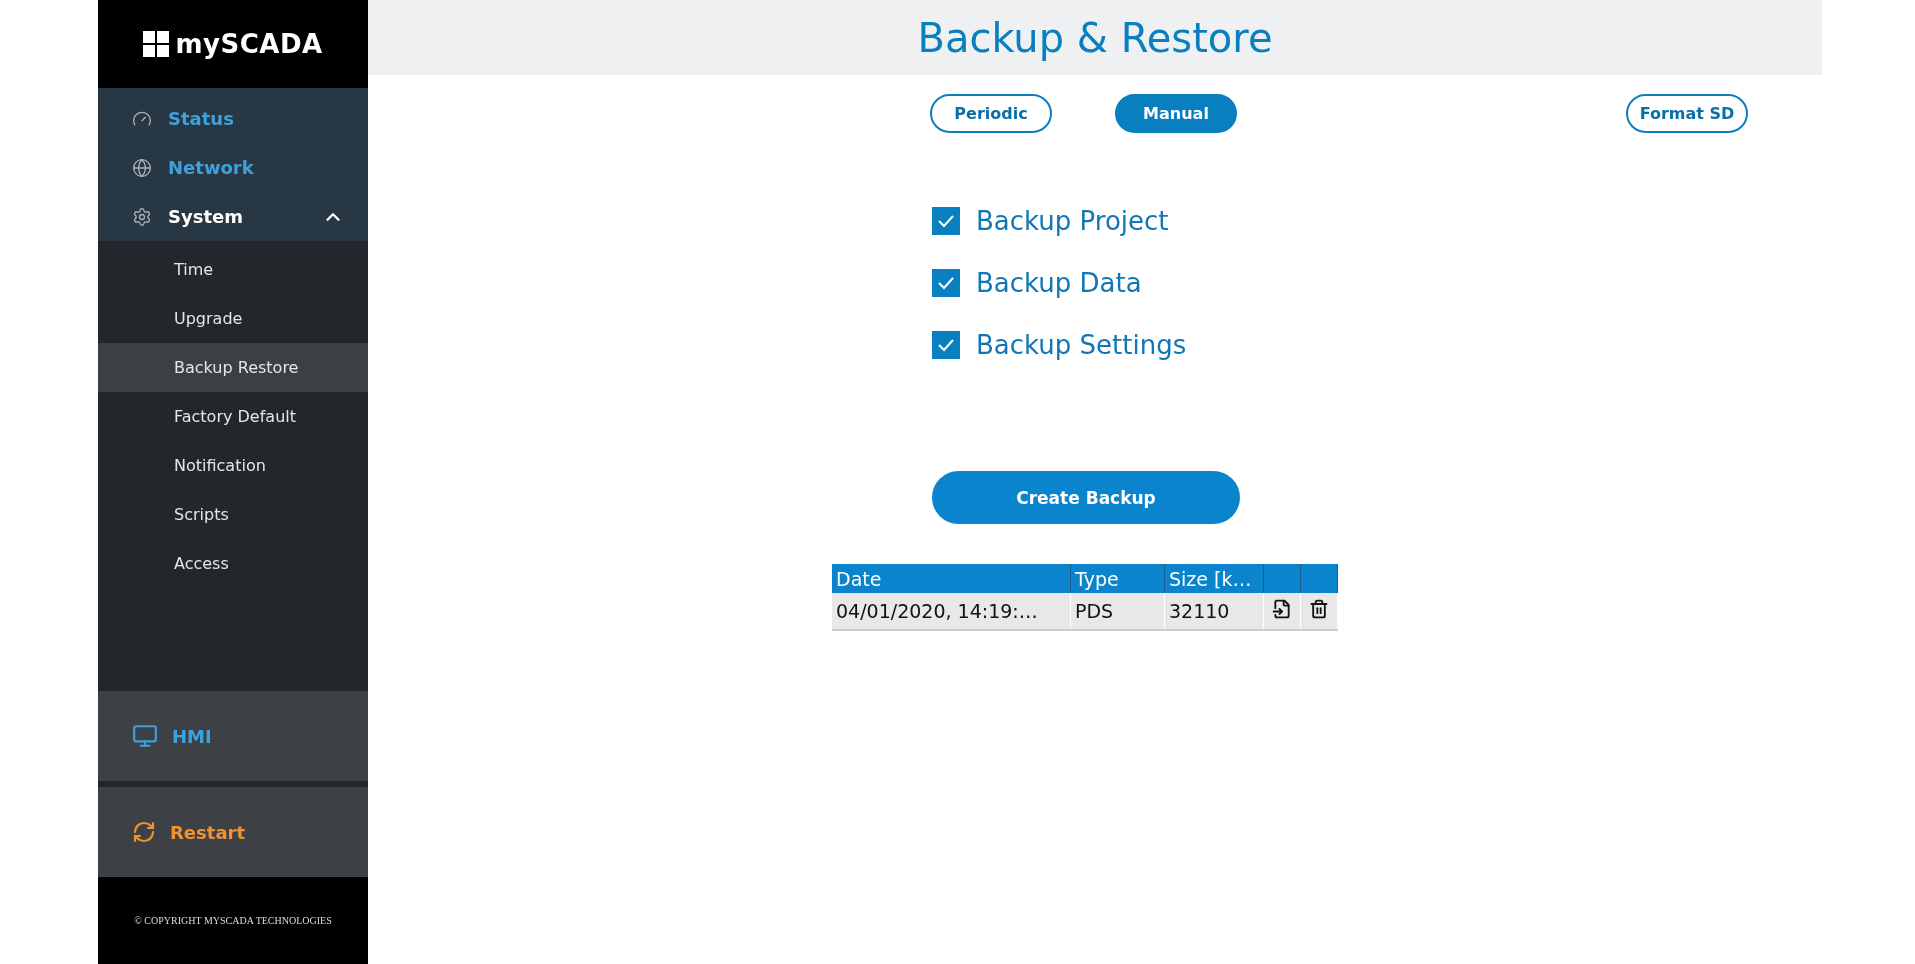  I want to click on checkbox-label: Backup Project, so click(1072, 221).